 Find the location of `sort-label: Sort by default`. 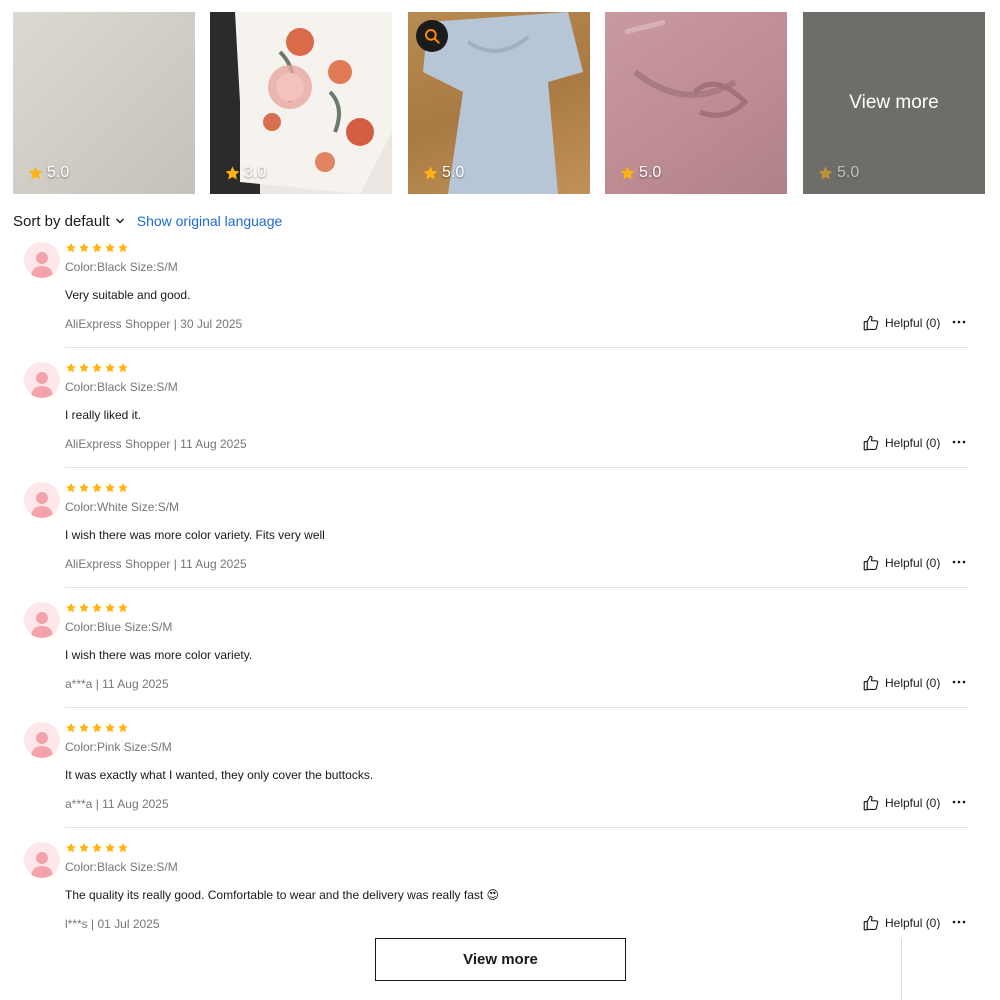

sort-label: Sort by default is located at coordinates (61, 221).